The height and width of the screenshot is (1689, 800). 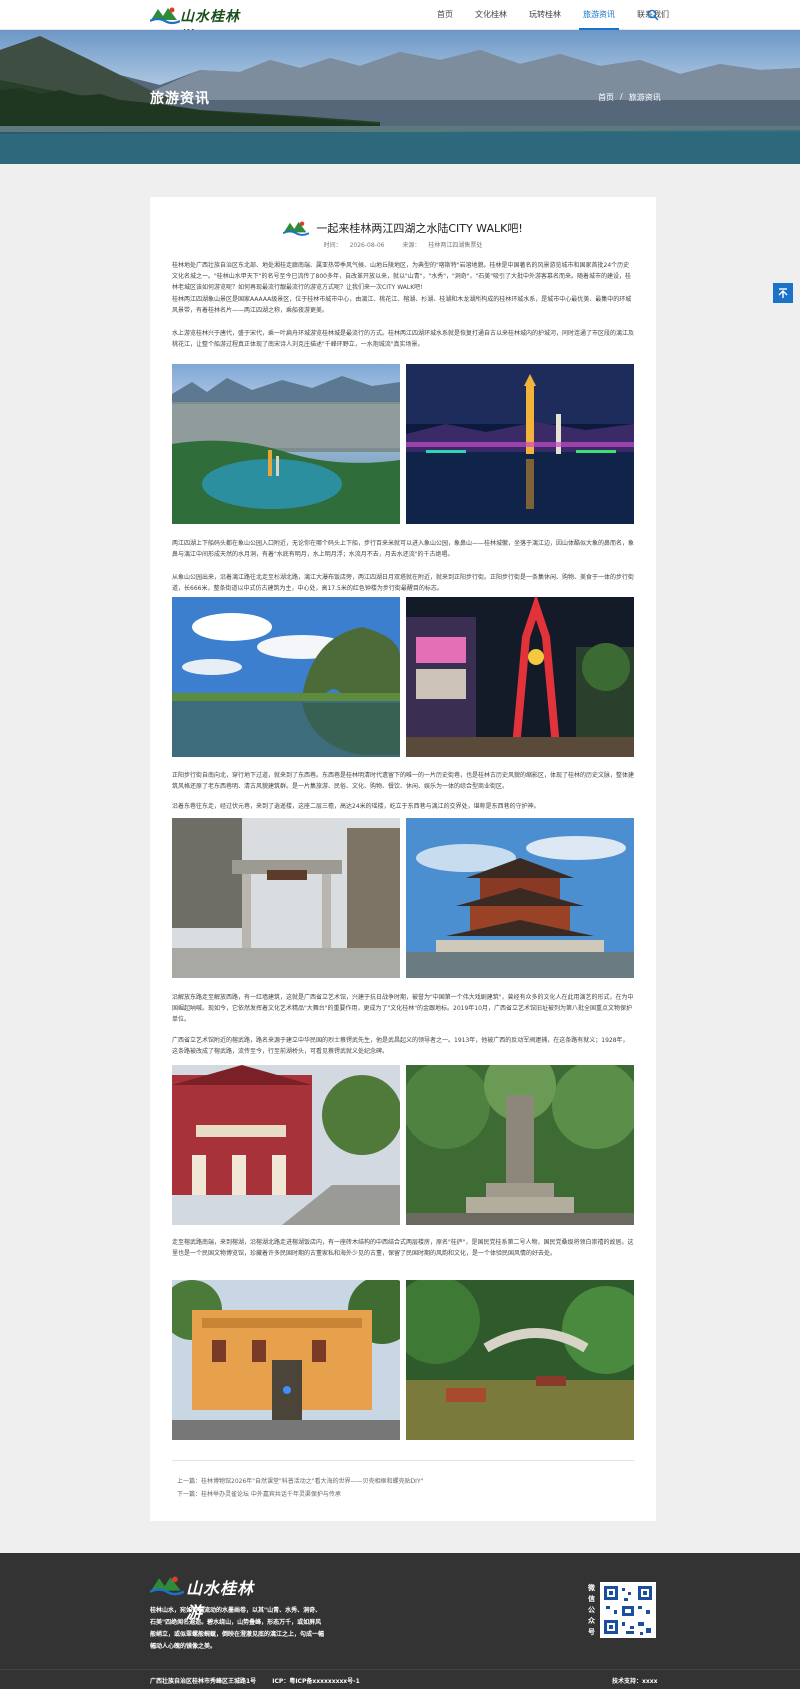 What do you see at coordinates (644, 97) in the screenshot?
I see `breadcrumb-current: 旅游资讯` at bounding box center [644, 97].